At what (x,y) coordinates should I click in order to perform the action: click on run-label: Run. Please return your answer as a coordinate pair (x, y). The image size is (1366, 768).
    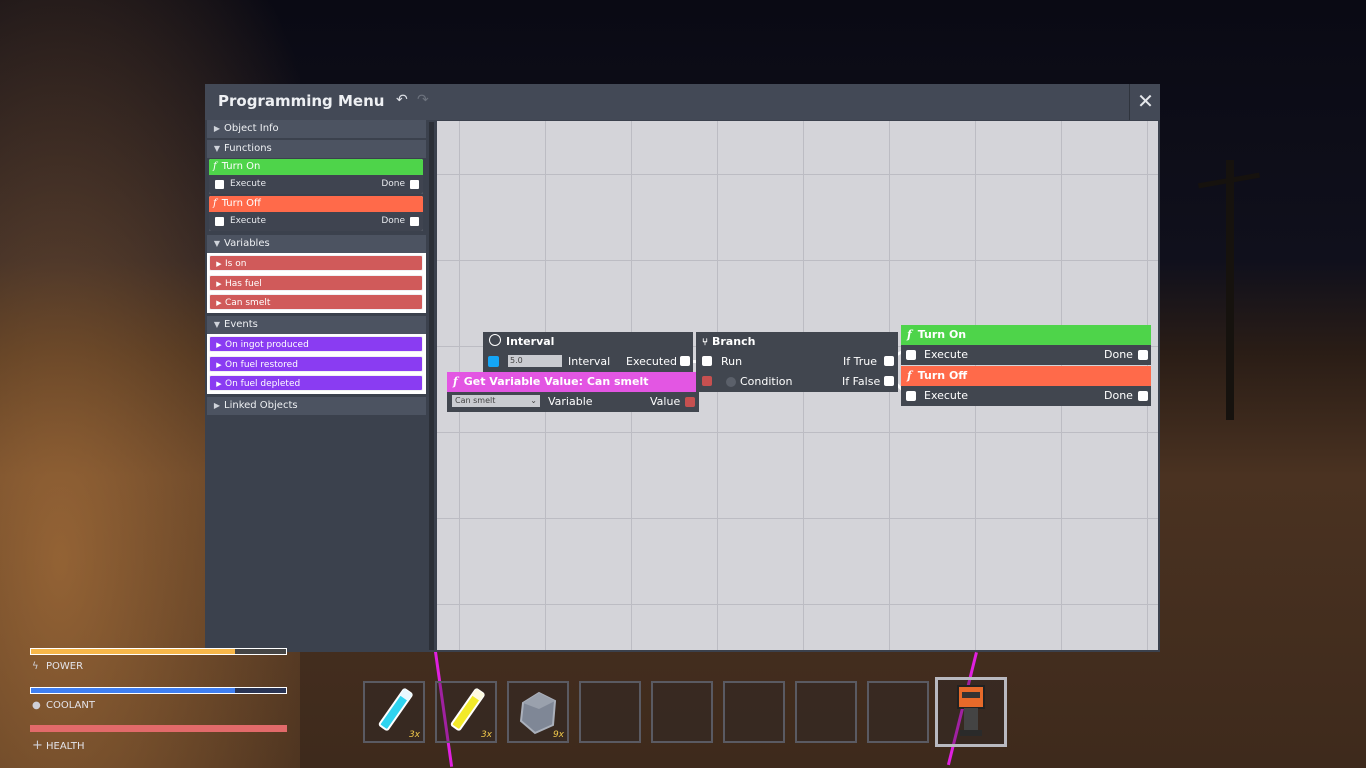
    Looking at the image, I should click on (732, 361).